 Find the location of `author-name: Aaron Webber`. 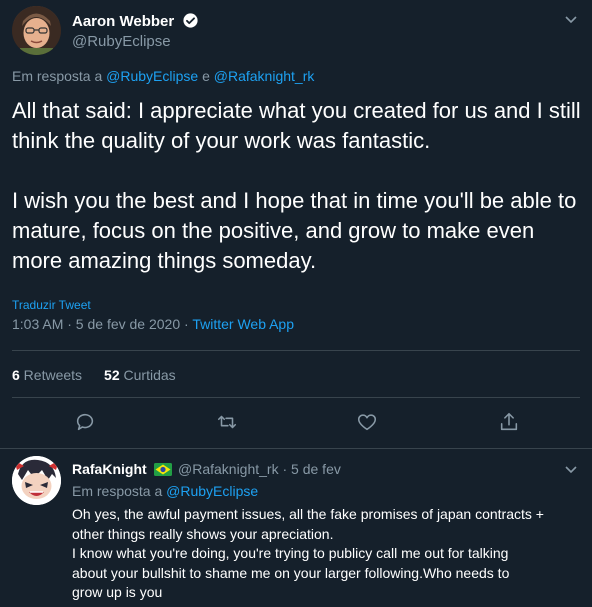

author-name: Aaron Webber is located at coordinates (135, 22).